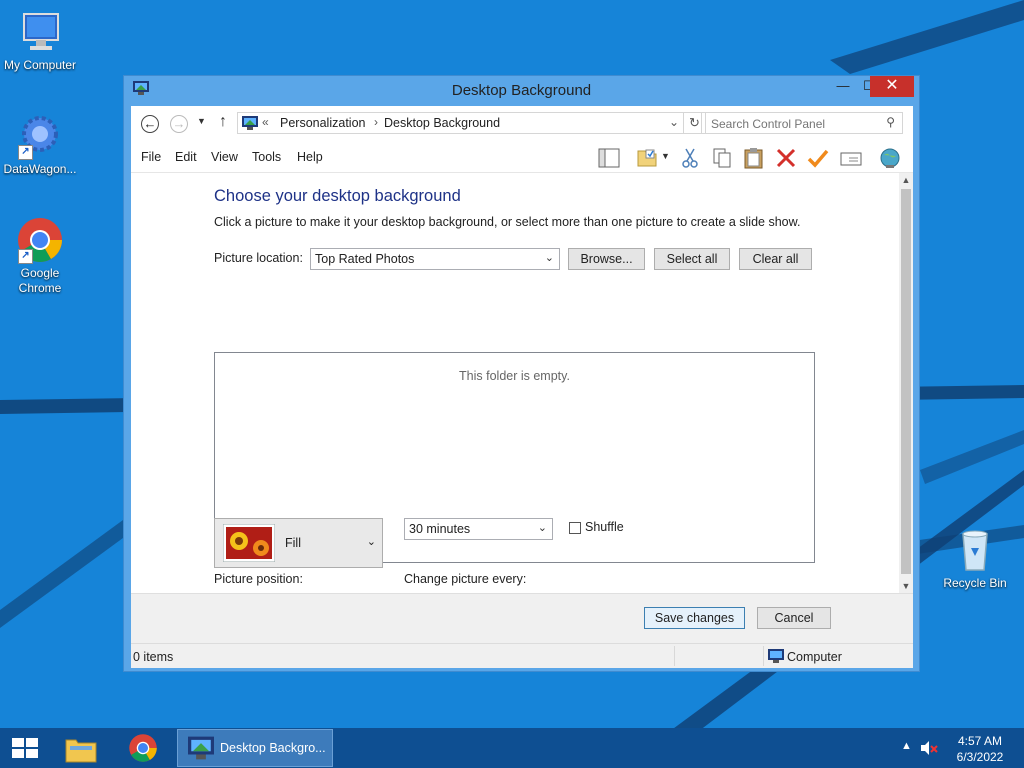  I want to click on show-hidden-icons-icon: ▲, so click(906, 746).